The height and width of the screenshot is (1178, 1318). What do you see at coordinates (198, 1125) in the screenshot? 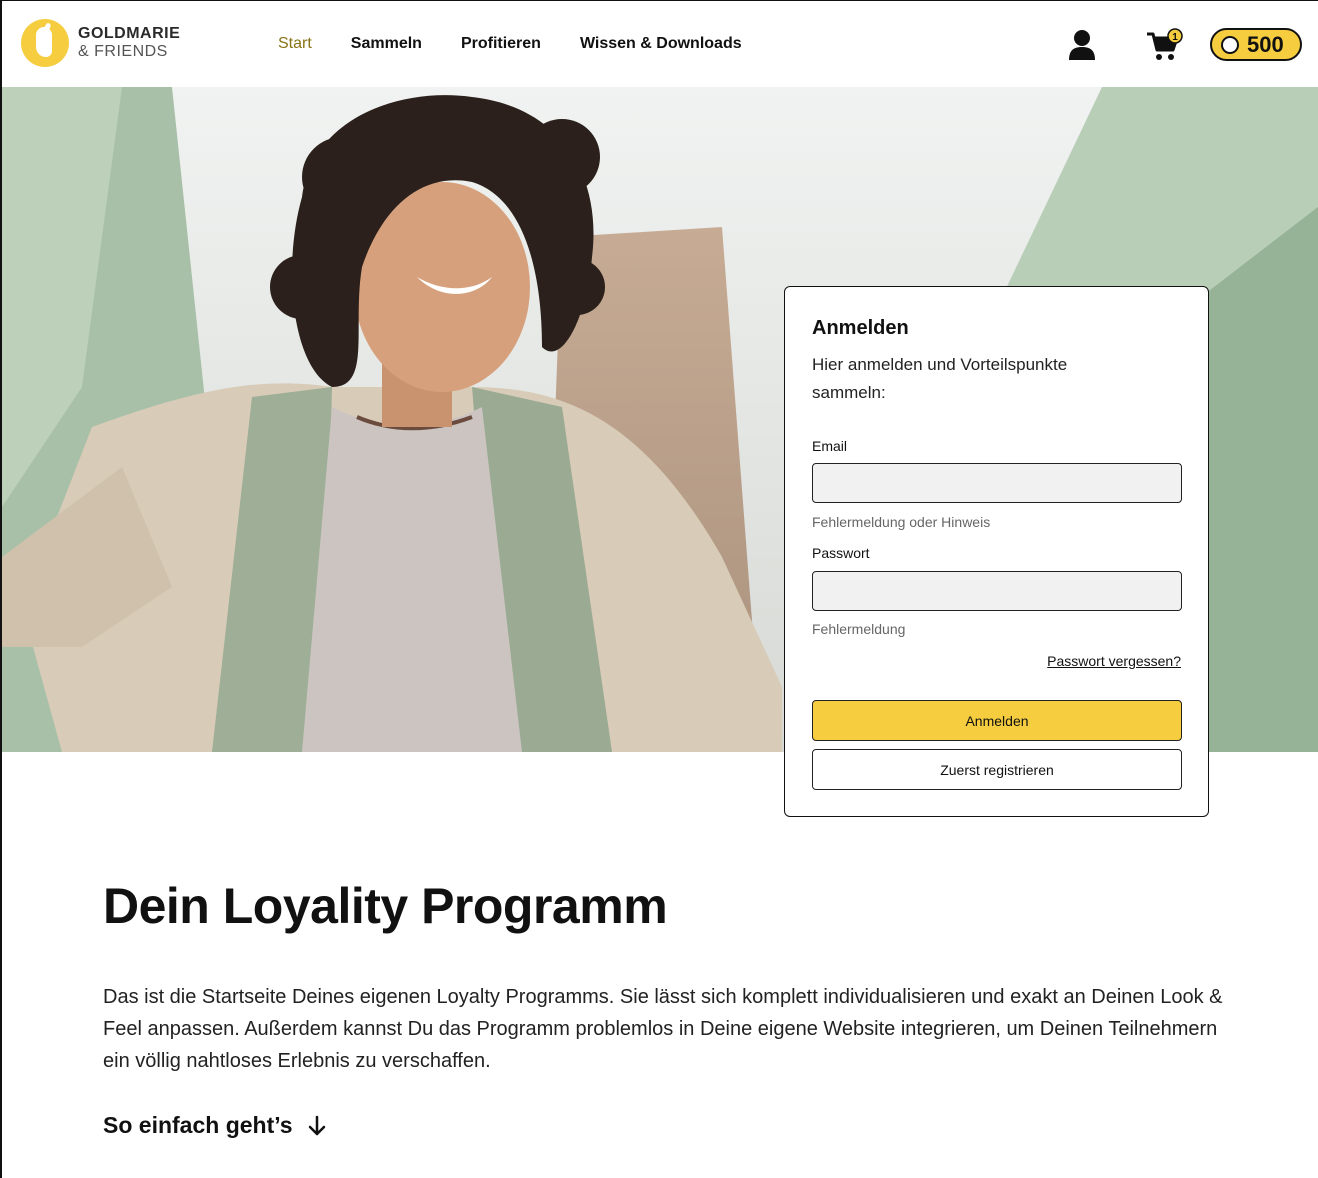
I see `how-it-works-label: So einfach geht’s` at bounding box center [198, 1125].